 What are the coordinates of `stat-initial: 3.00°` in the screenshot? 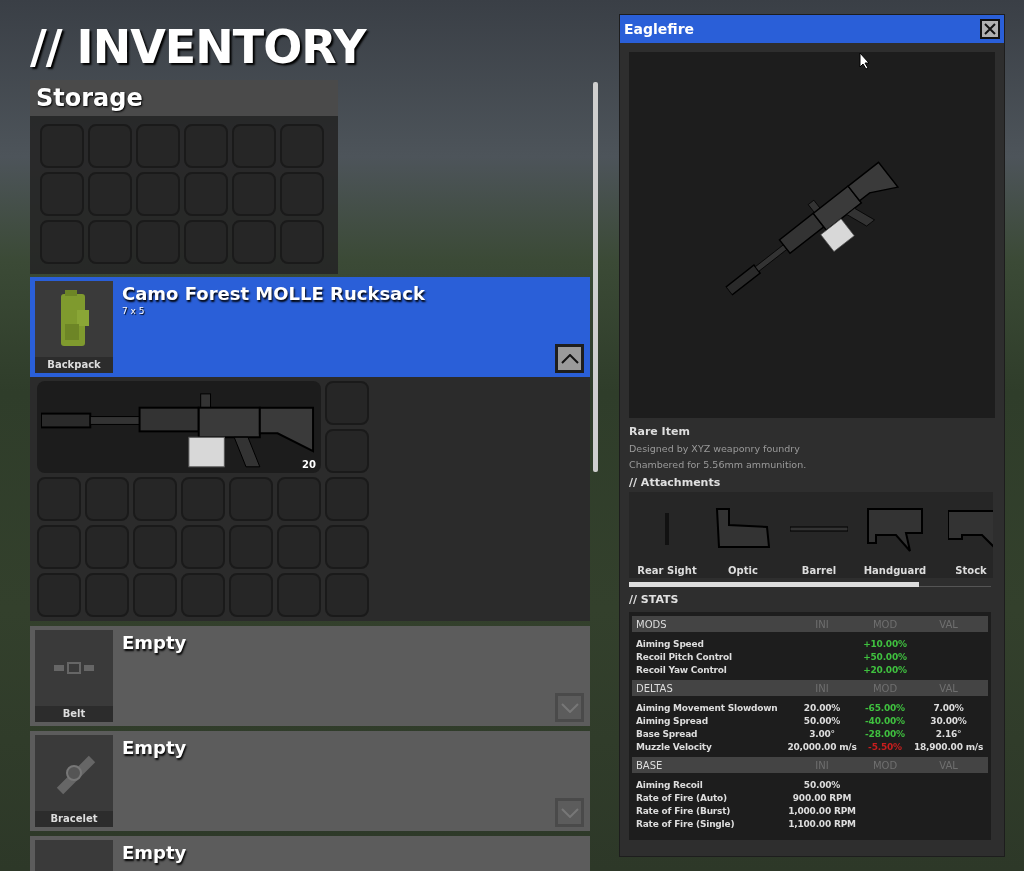 It's located at (822, 733).